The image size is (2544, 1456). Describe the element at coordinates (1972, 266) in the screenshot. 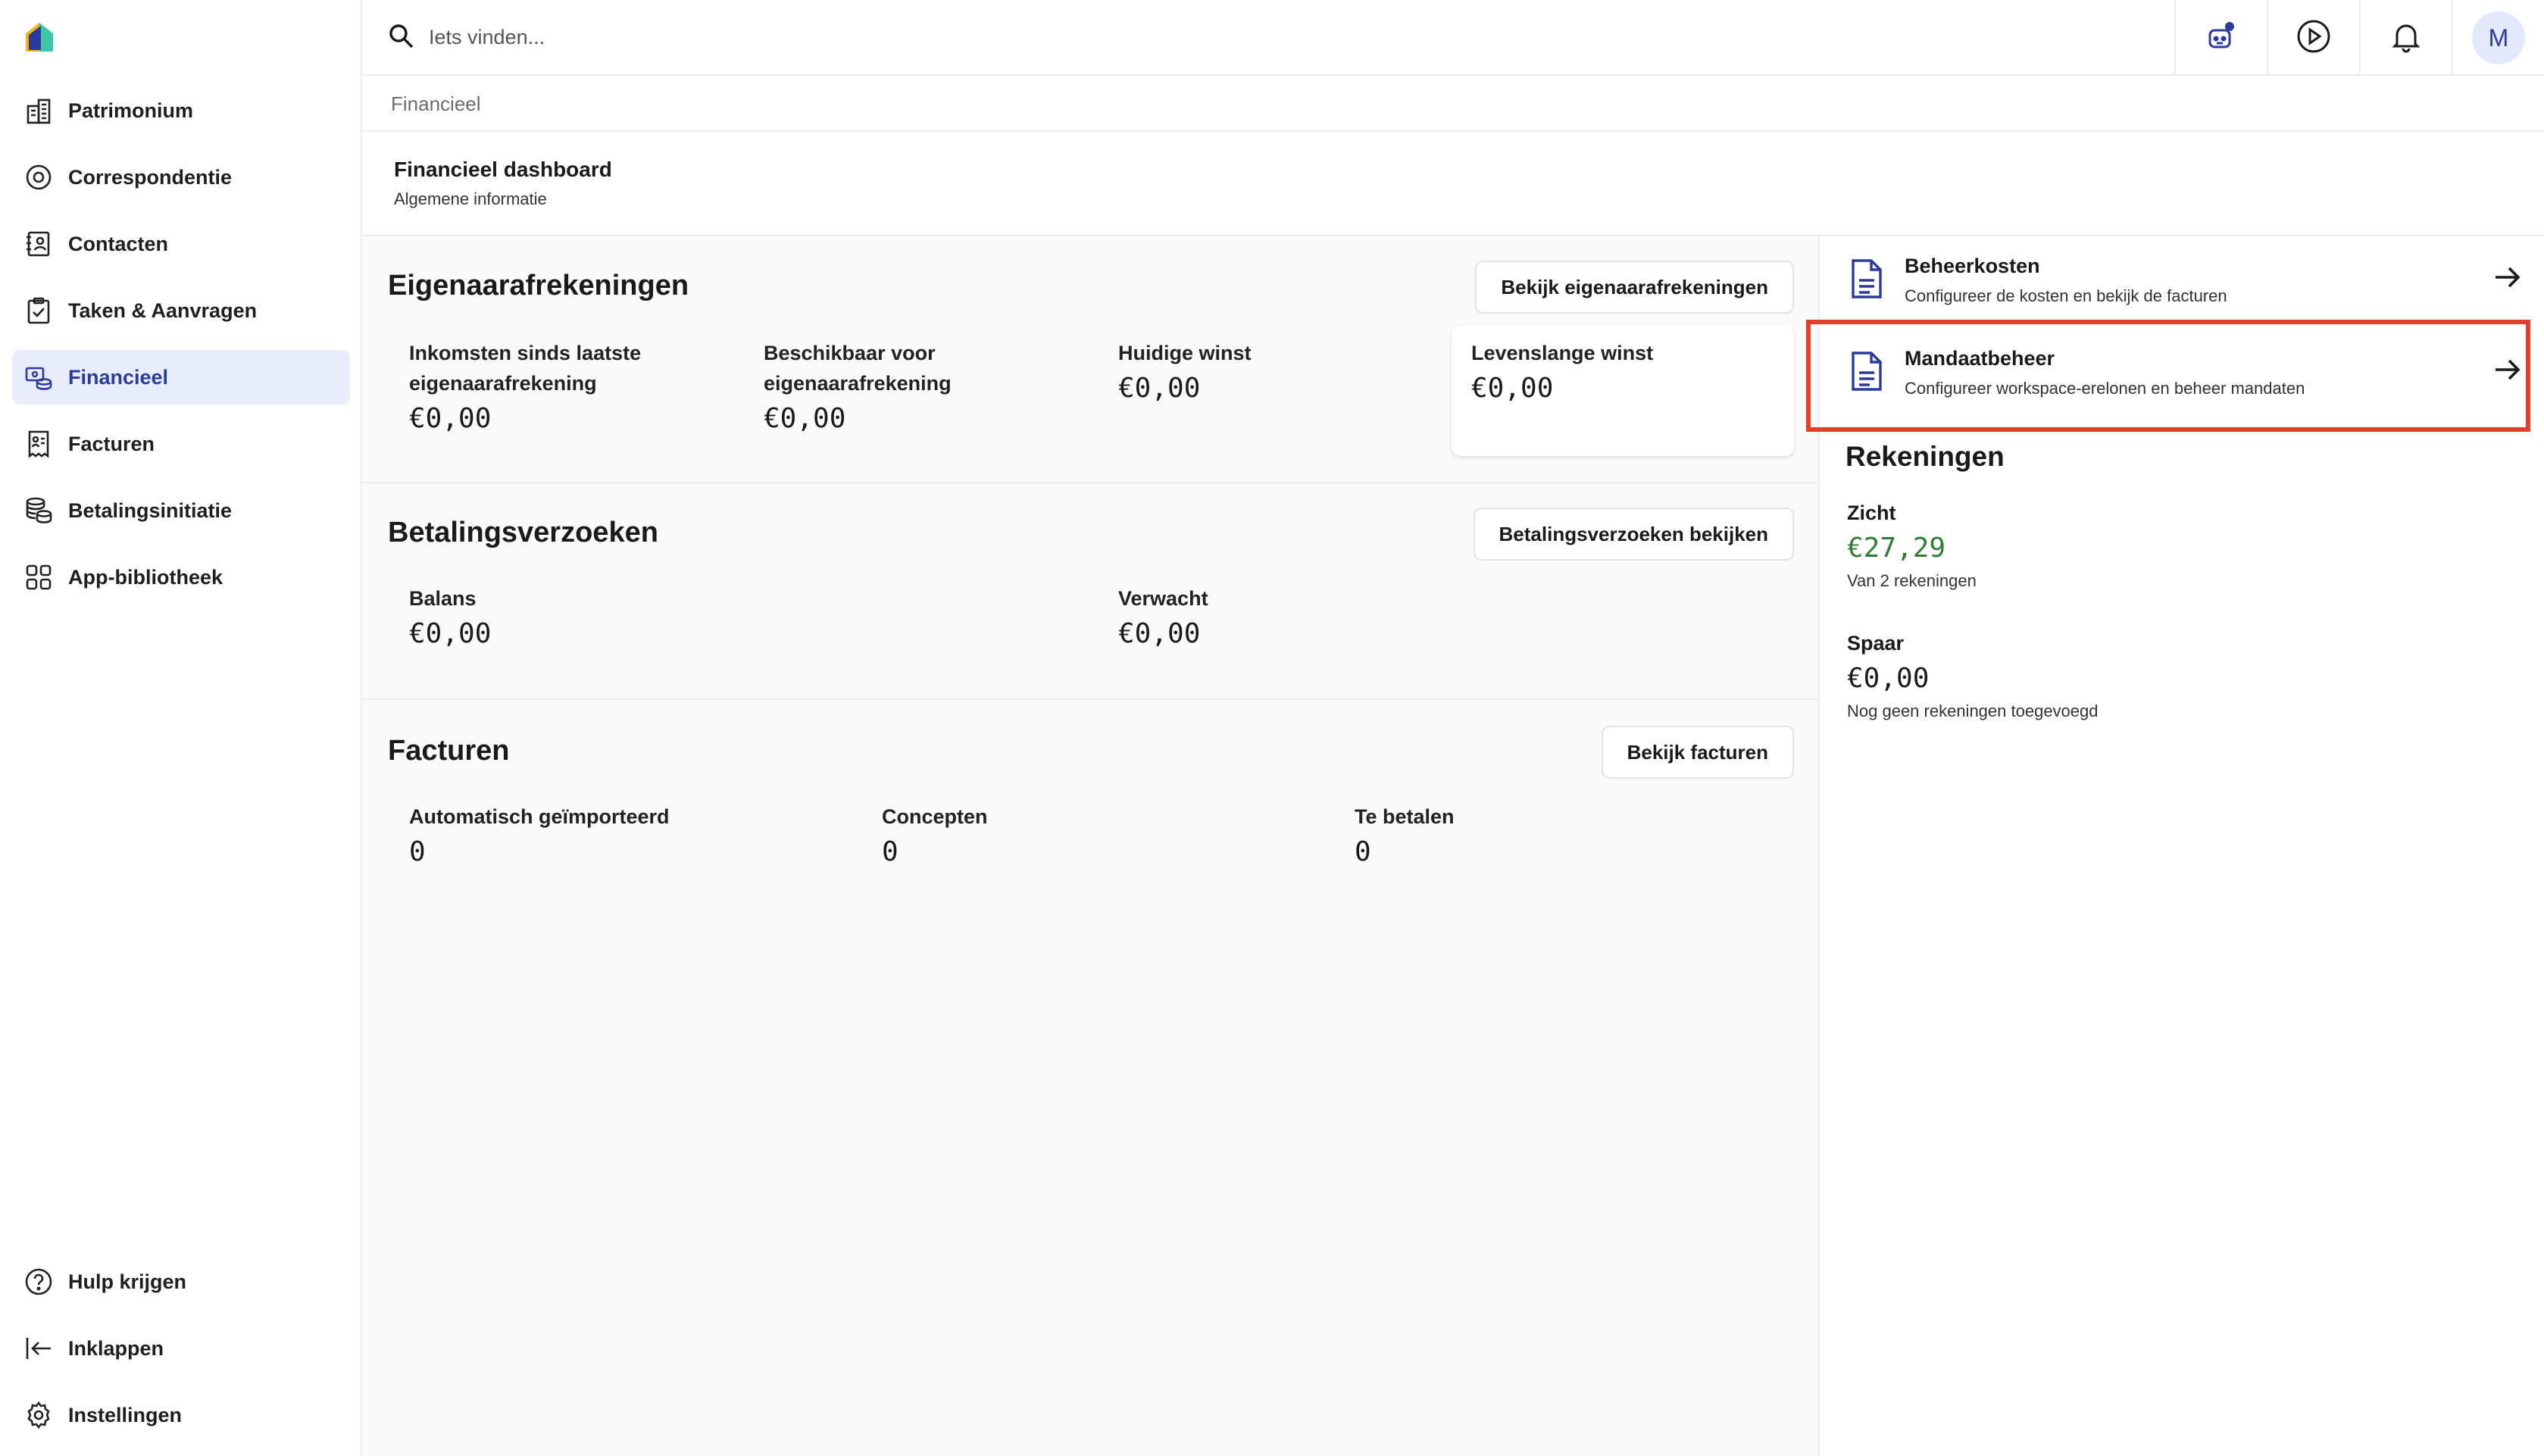

I see `link-title: Beheerkosten` at that location.